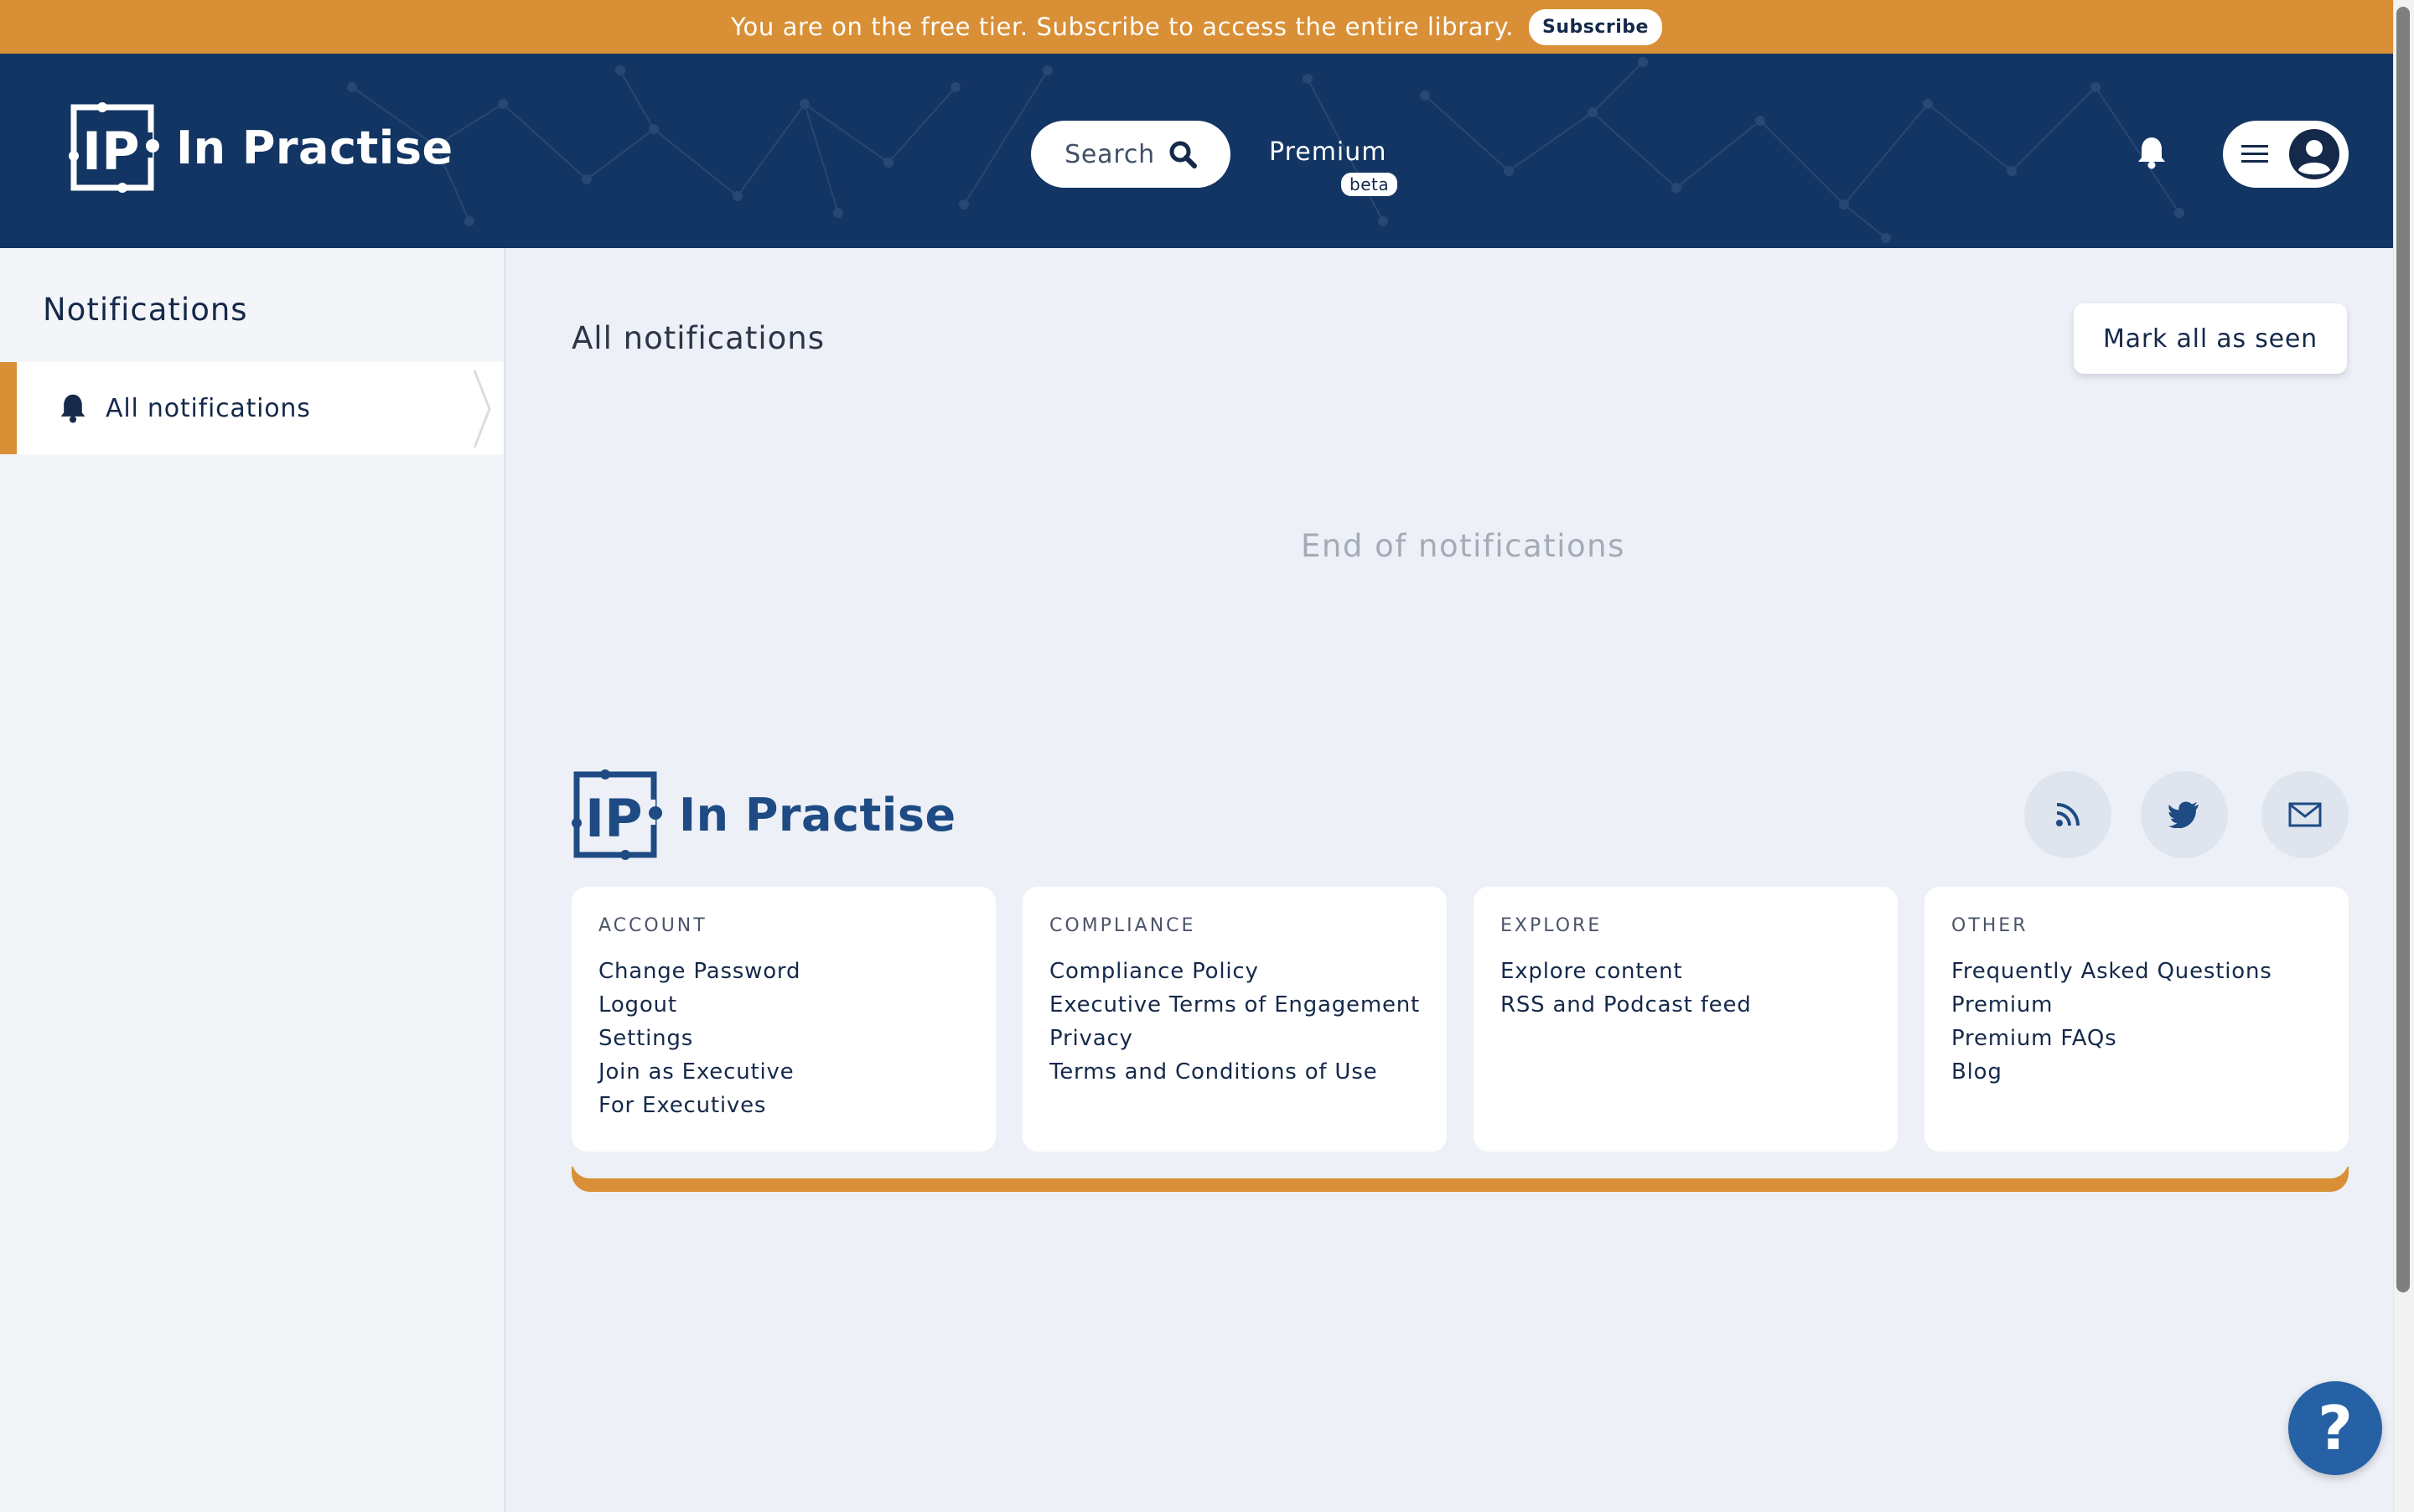  I want to click on column-heading: EXPLORE, so click(1552, 925).